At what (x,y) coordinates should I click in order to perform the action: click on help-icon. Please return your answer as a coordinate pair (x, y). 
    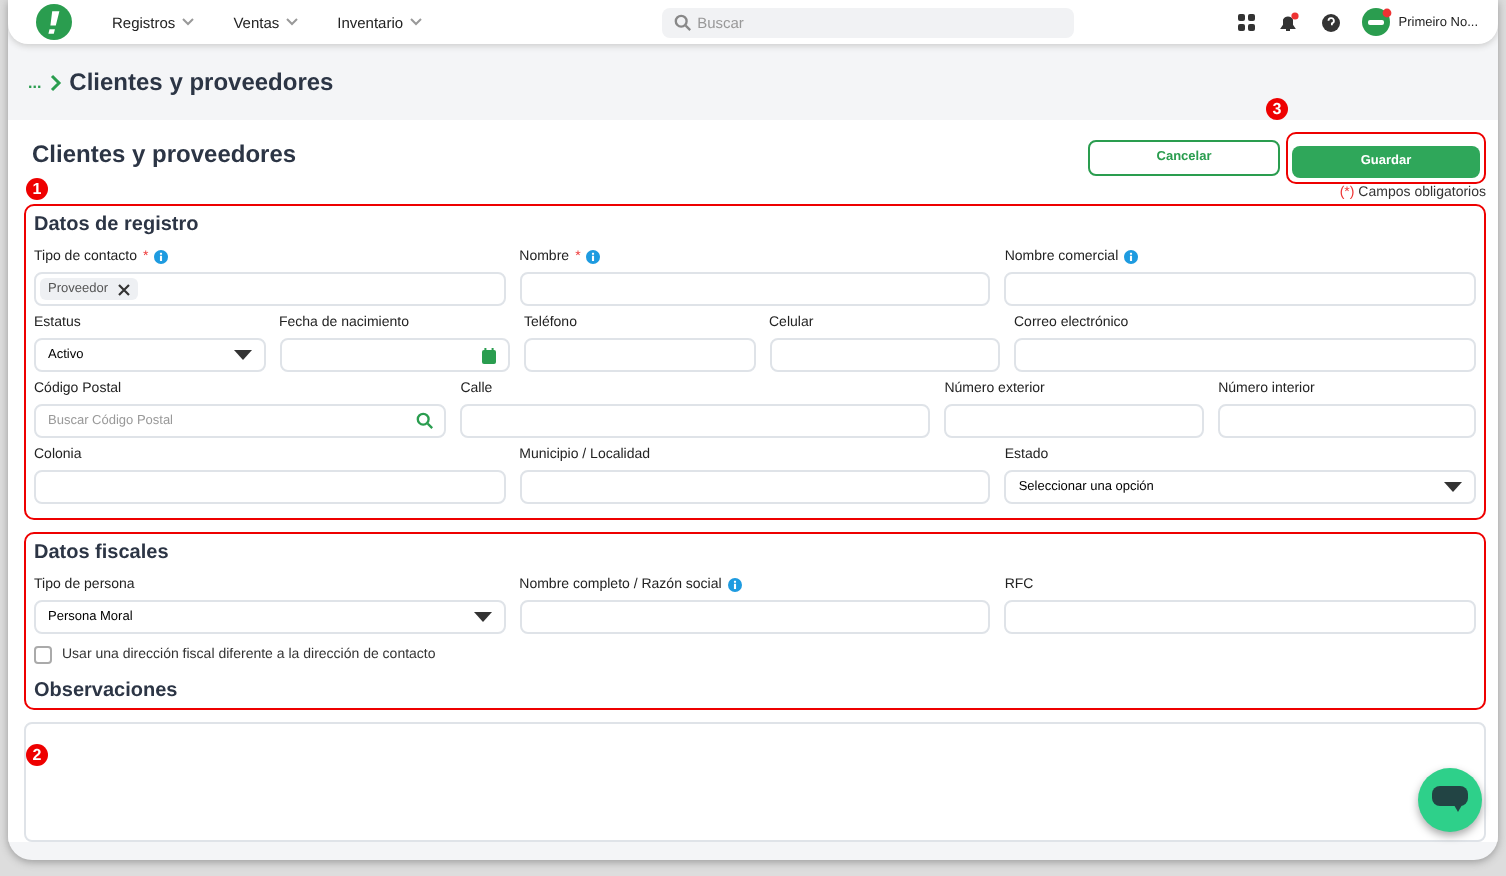
    Looking at the image, I should click on (1331, 22).